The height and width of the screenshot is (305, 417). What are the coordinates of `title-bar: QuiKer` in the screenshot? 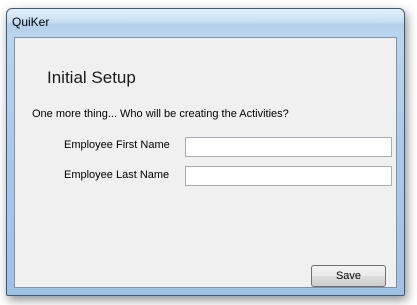 It's located at (205, 23).